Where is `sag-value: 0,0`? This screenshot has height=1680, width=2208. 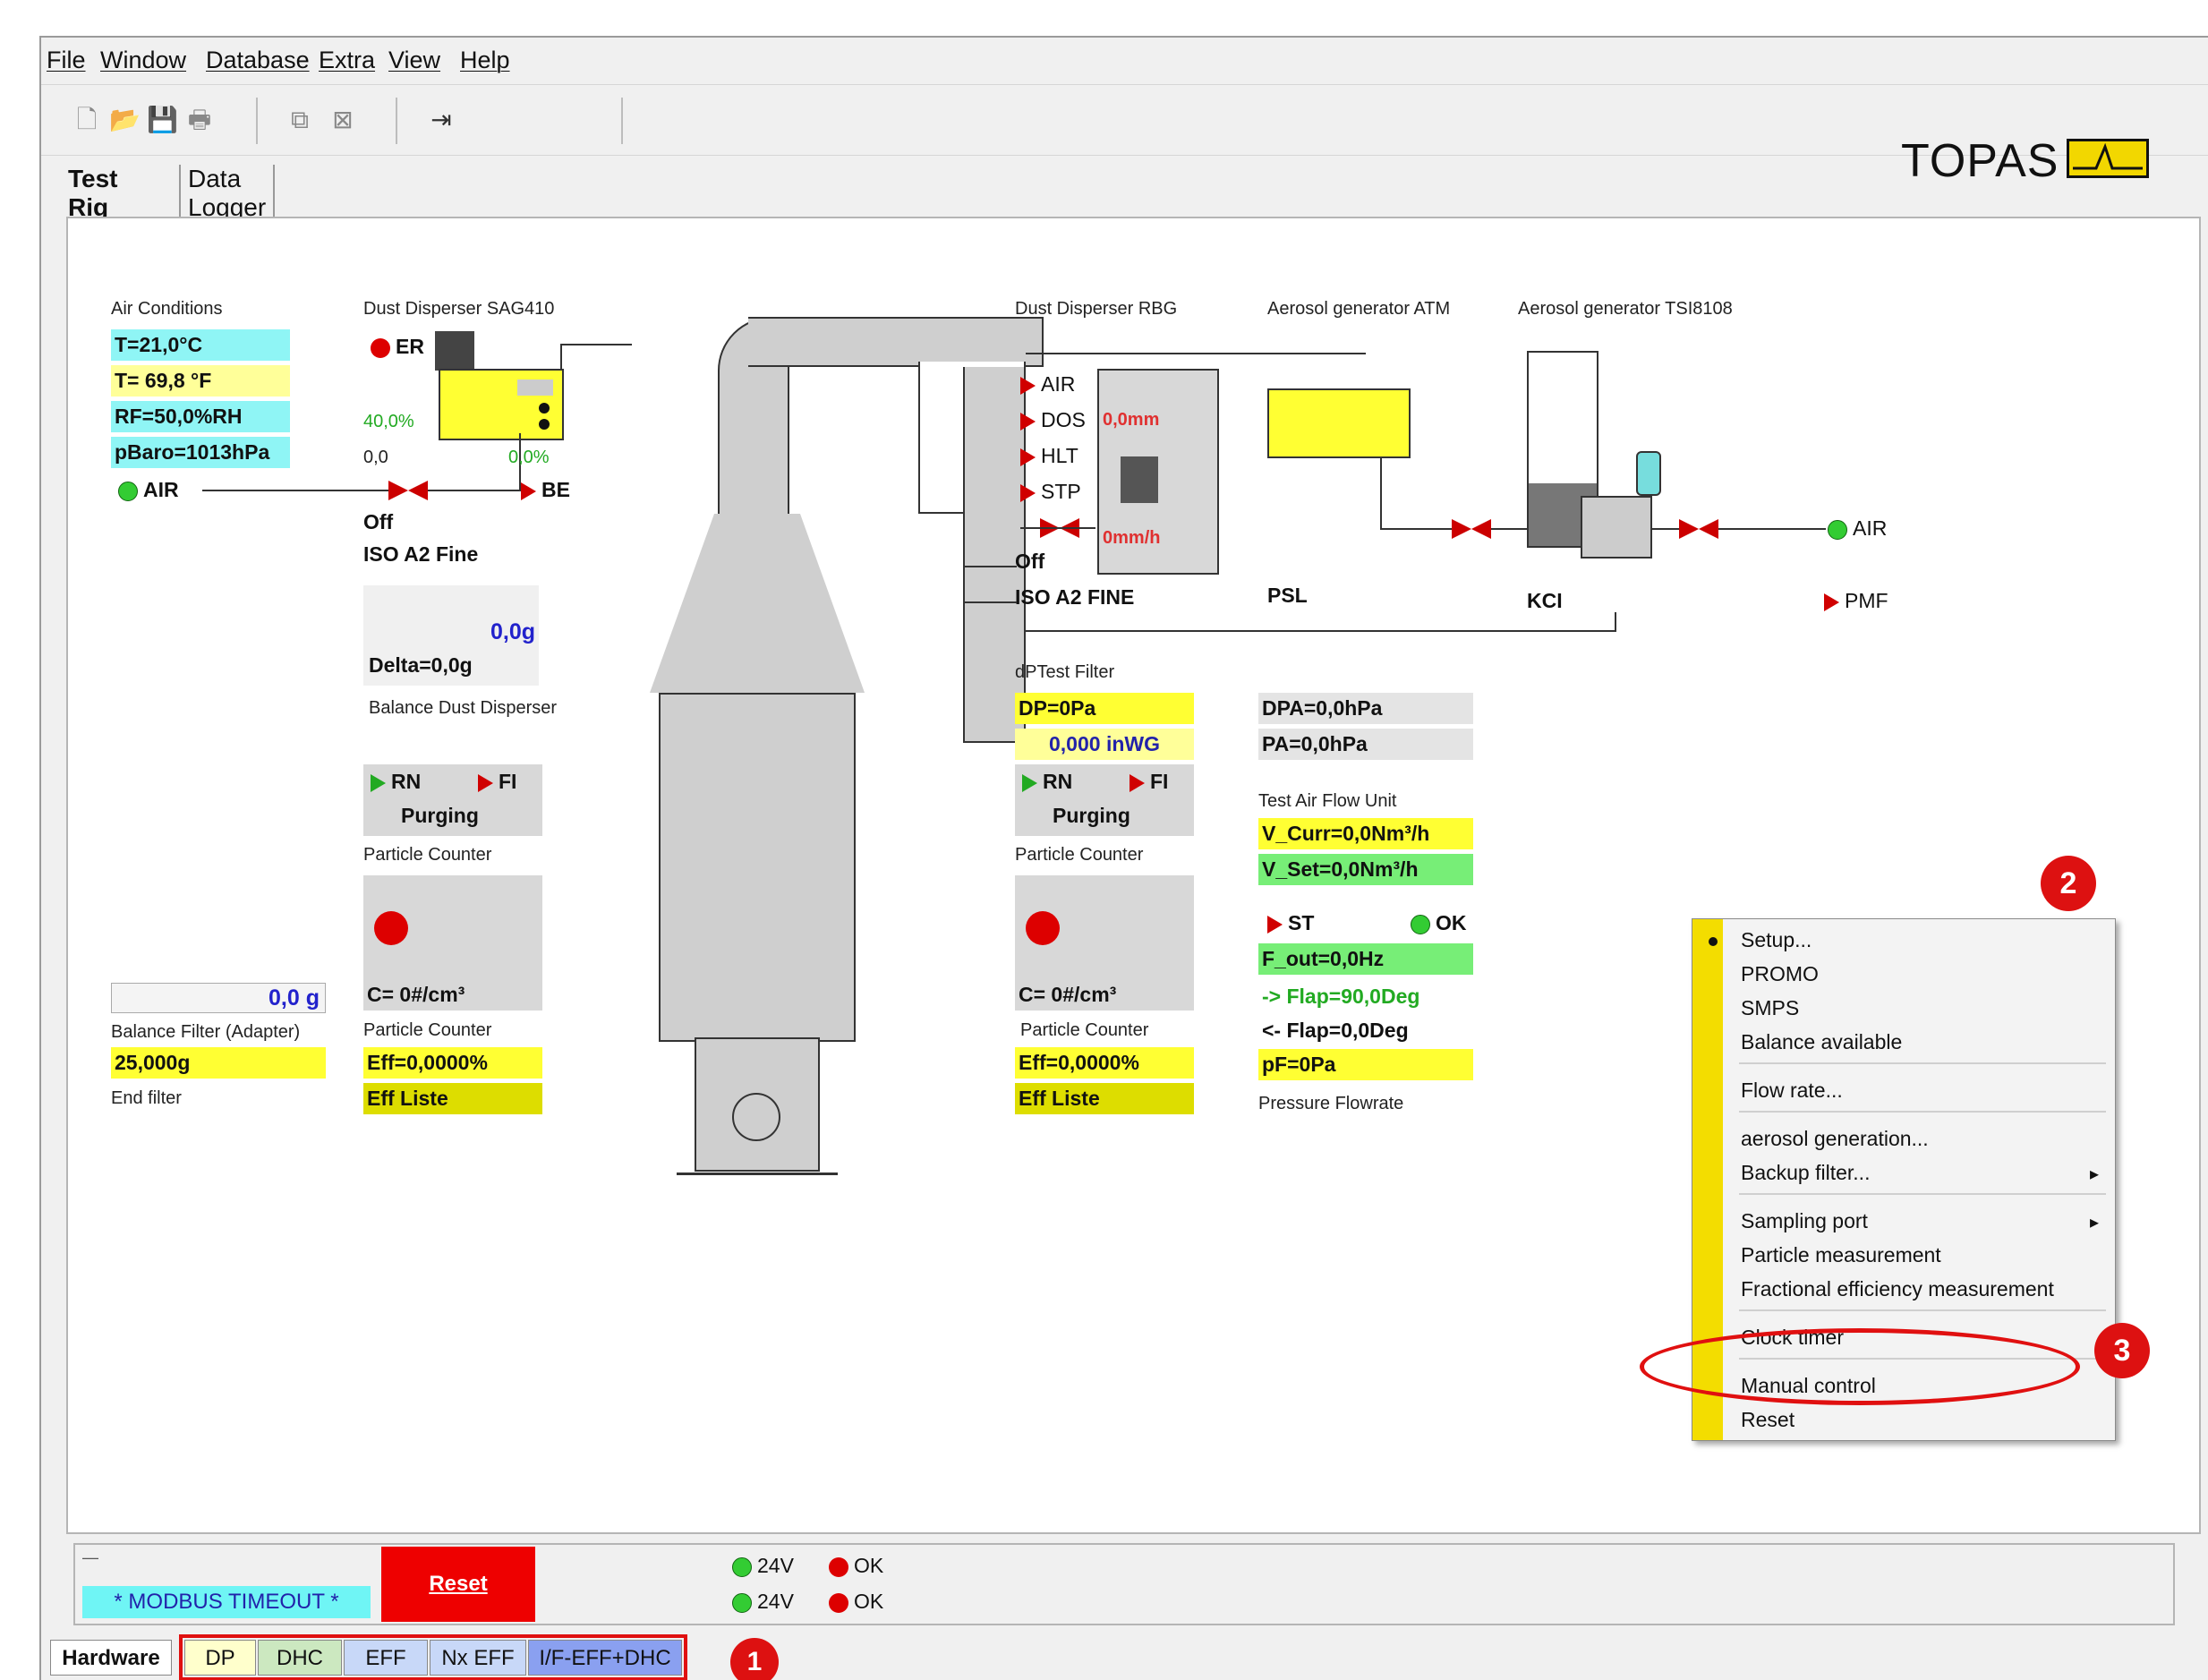 sag-value: 0,0 is located at coordinates (375, 457).